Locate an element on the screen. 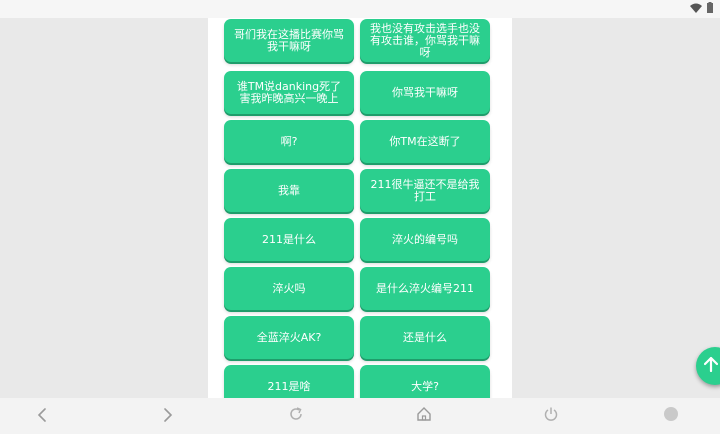 Image resolution: width=720 pixels, height=434 pixels. sound-button-7: 我靠 is located at coordinates (289, 190).